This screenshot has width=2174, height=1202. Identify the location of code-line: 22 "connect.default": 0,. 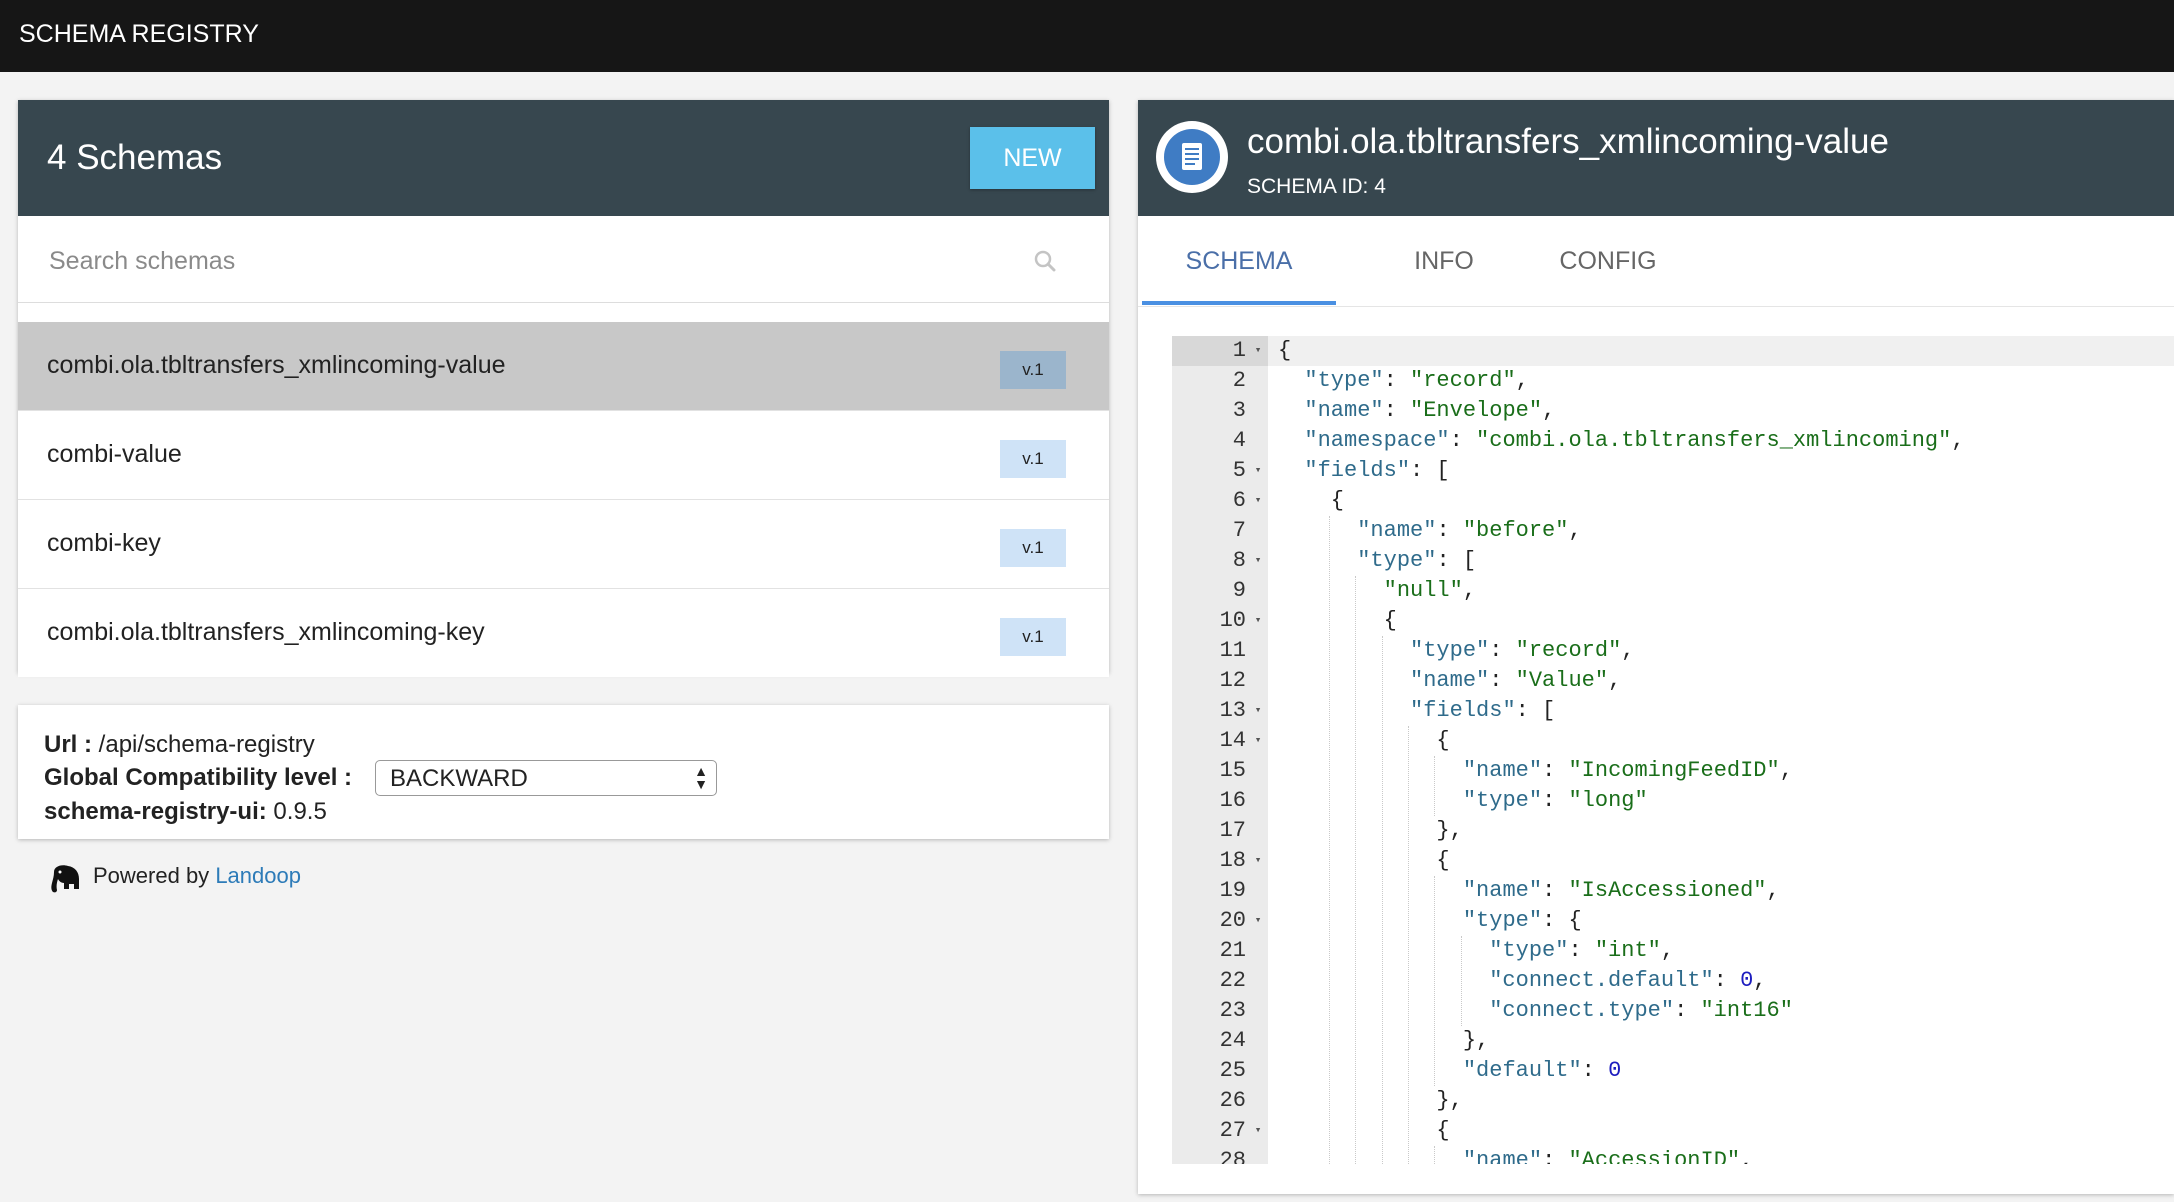
(1673, 981).